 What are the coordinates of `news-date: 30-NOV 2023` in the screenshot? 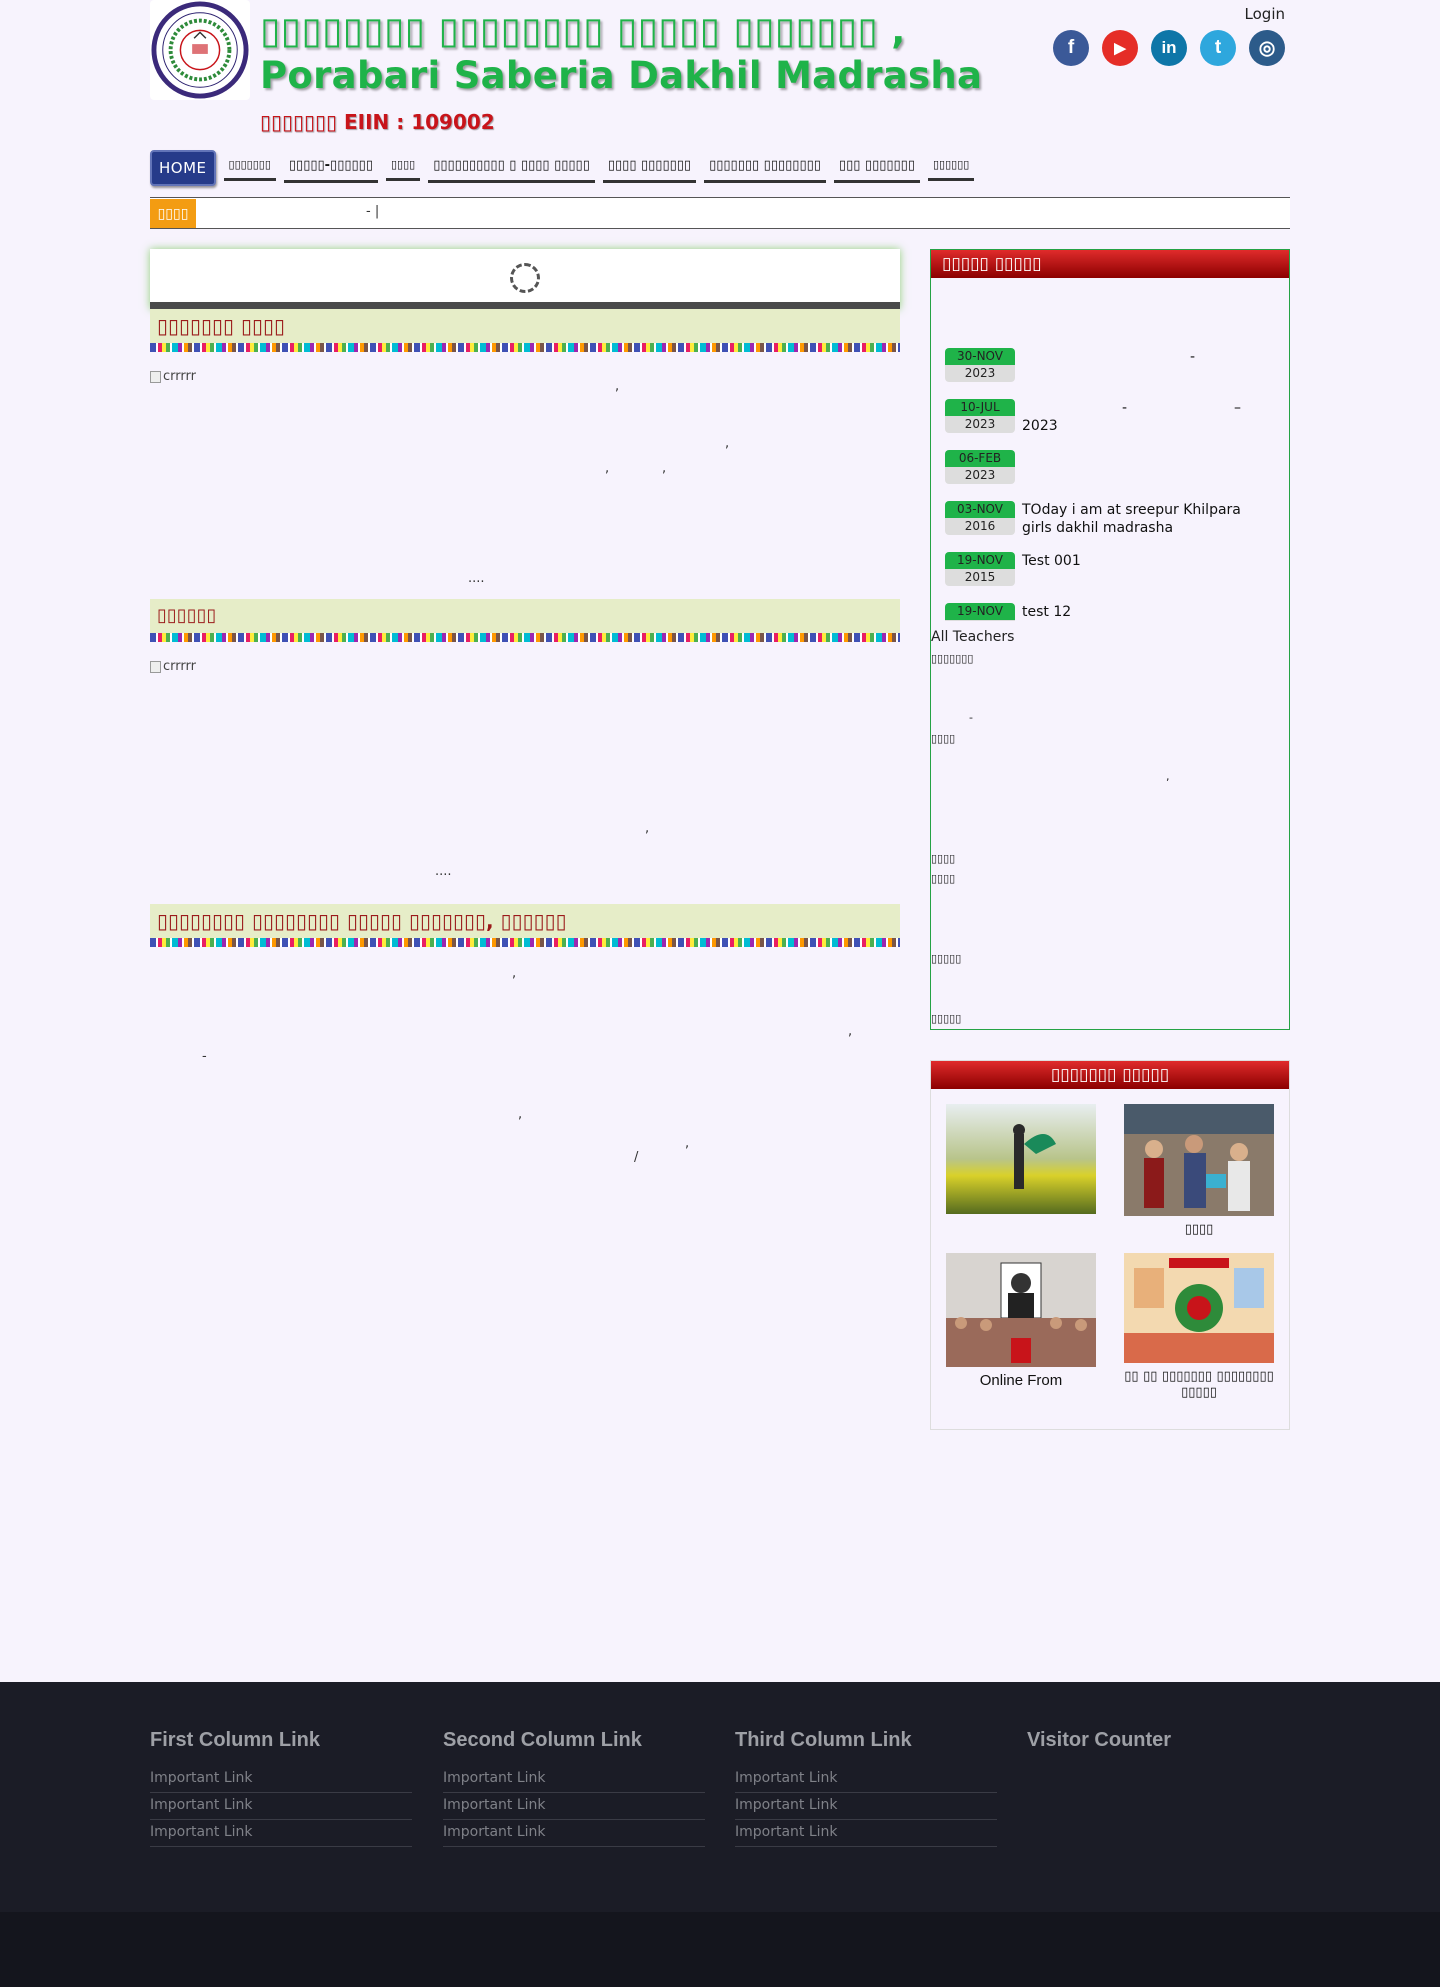 It's located at (980, 365).